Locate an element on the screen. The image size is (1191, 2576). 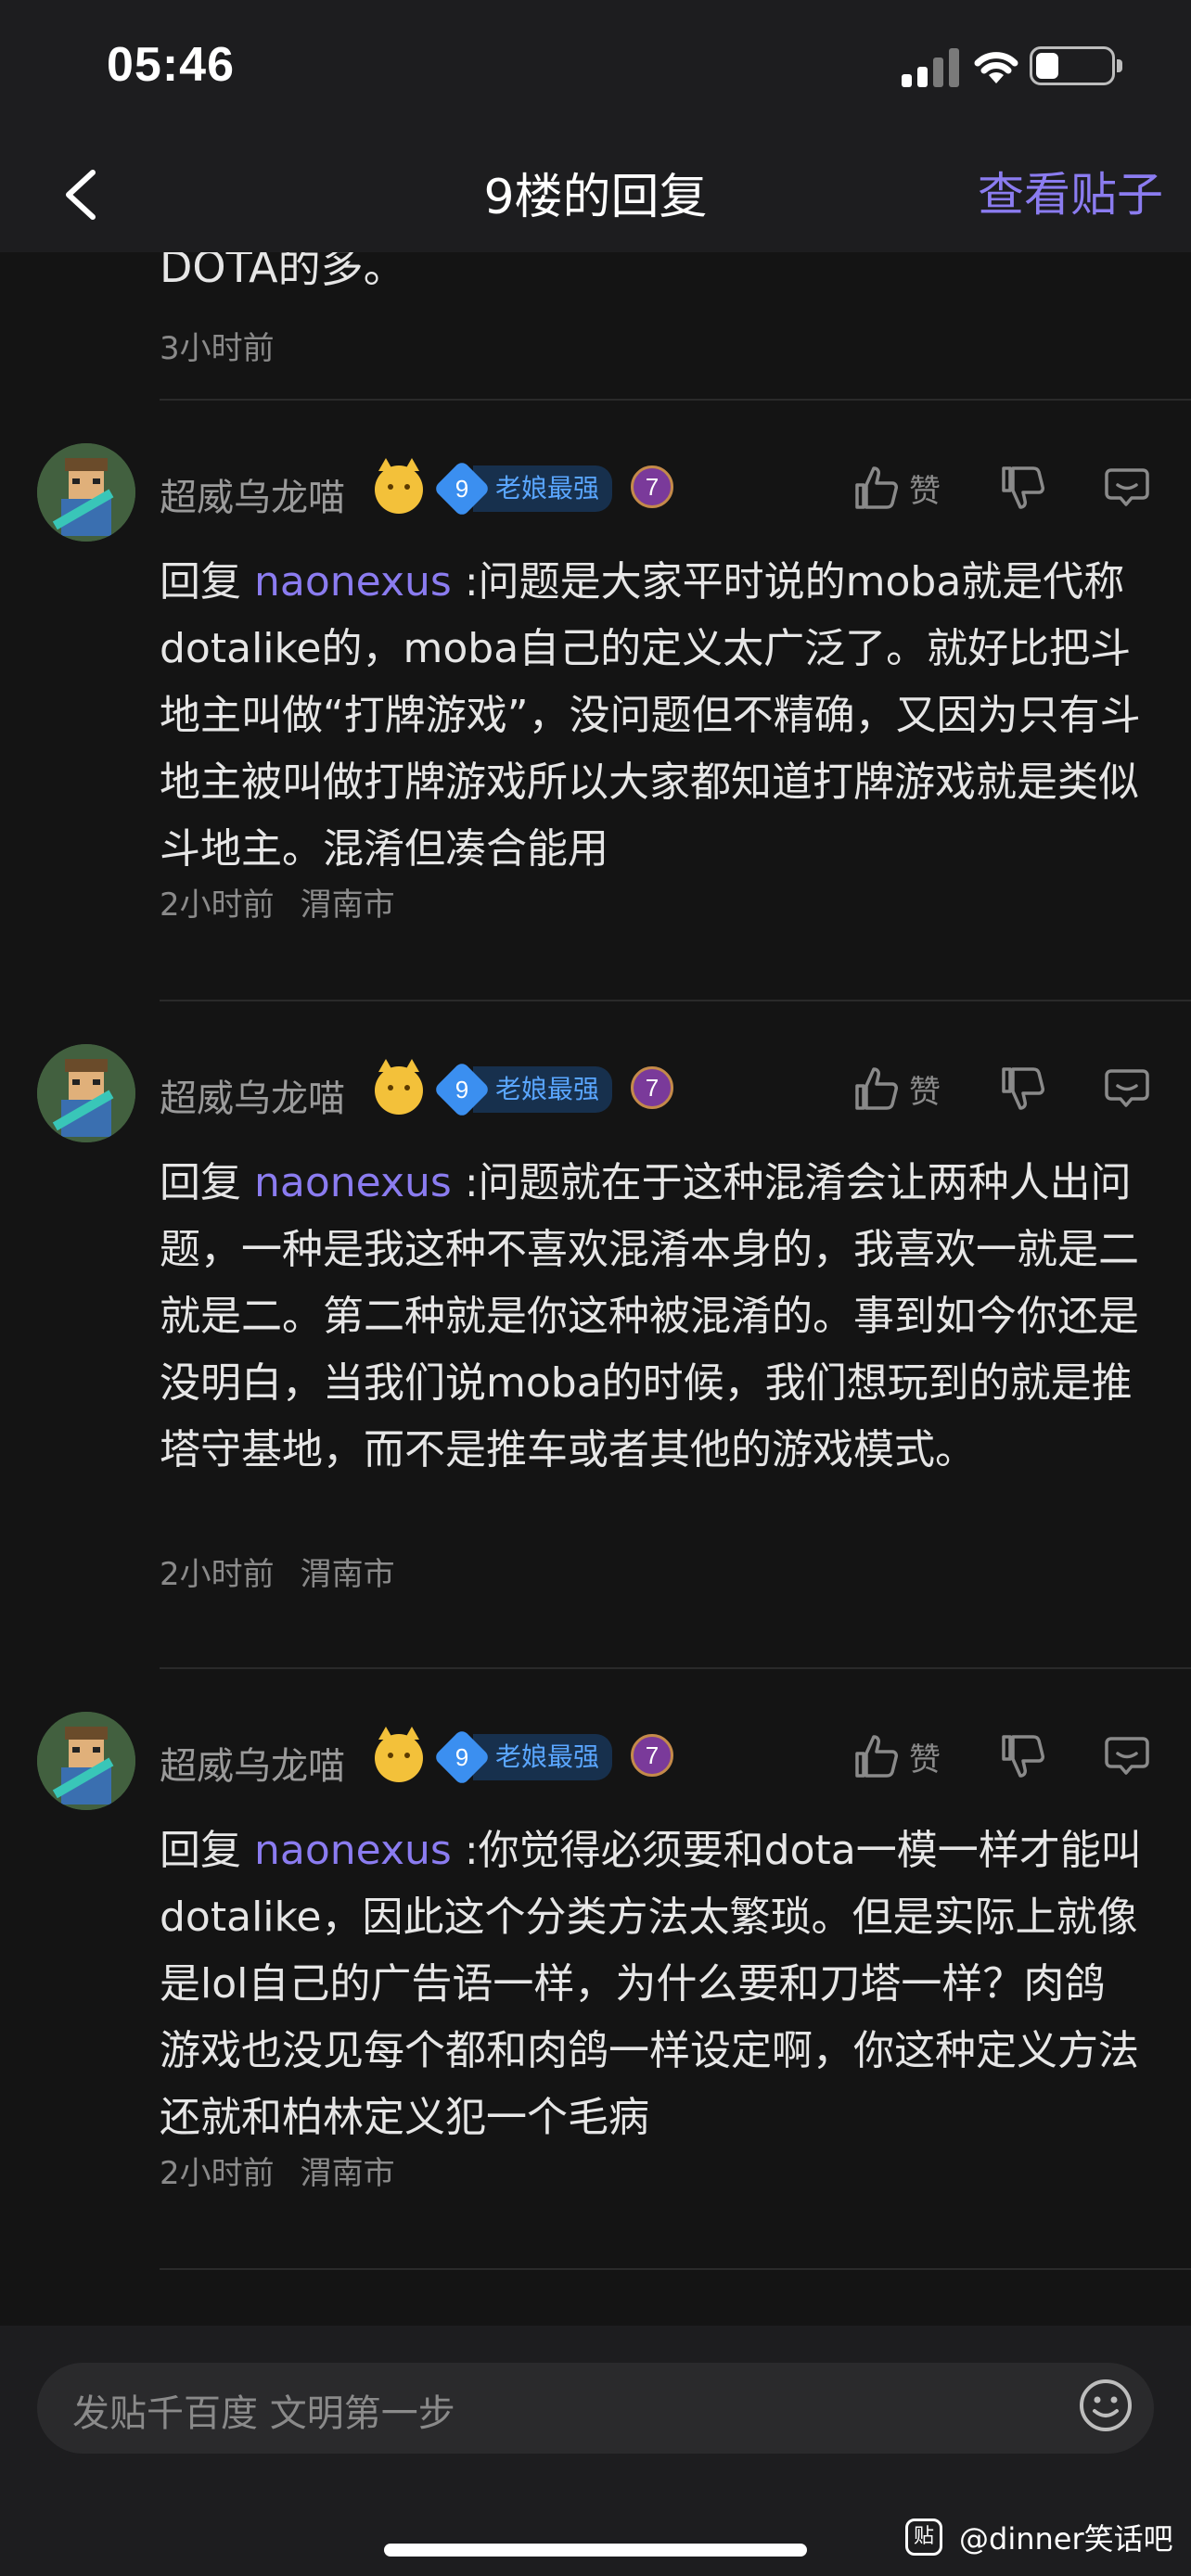
bottom-composer-bar: 发贴千百度 文明第一步 贴 @dinner笑话吧 is located at coordinates (595, 2451).